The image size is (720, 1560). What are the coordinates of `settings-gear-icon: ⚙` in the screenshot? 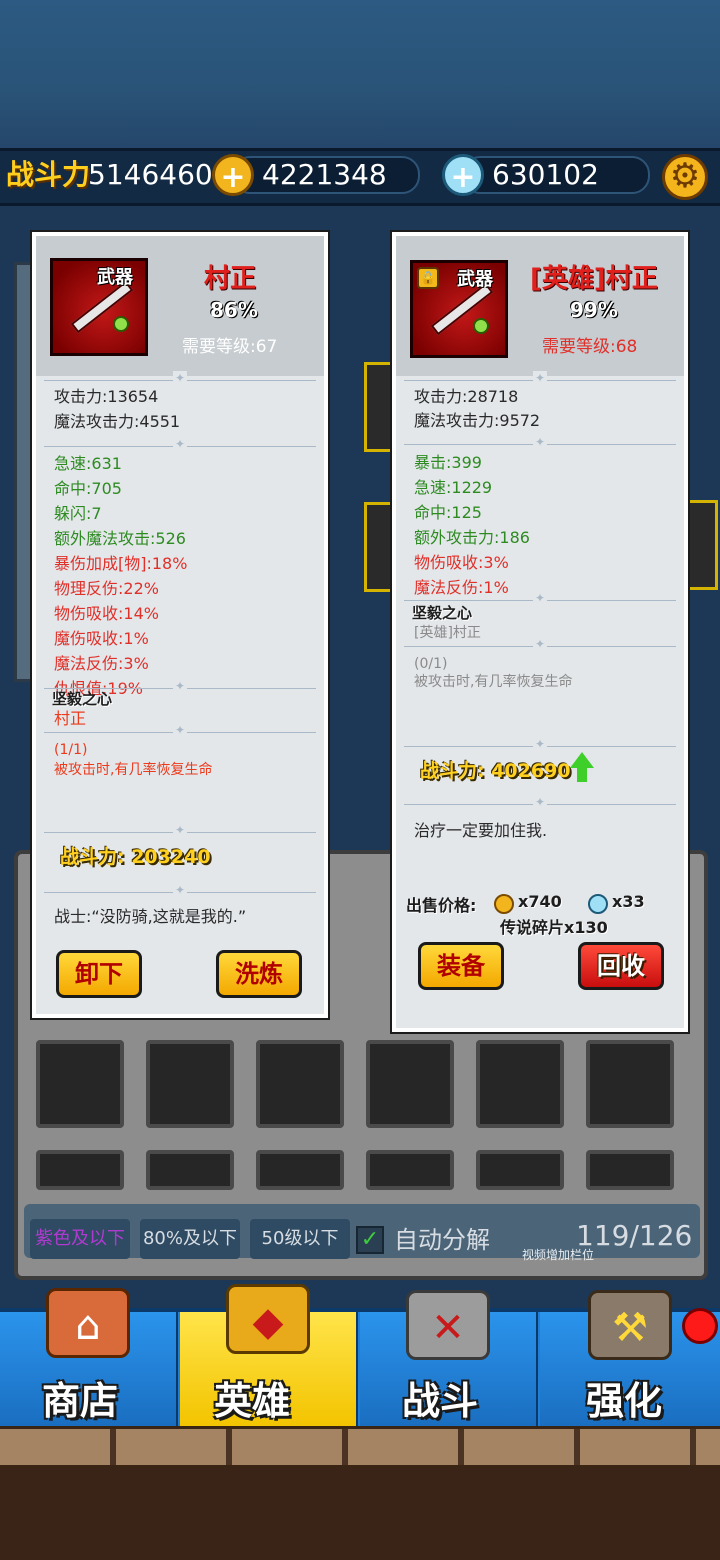 It's located at (685, 177).